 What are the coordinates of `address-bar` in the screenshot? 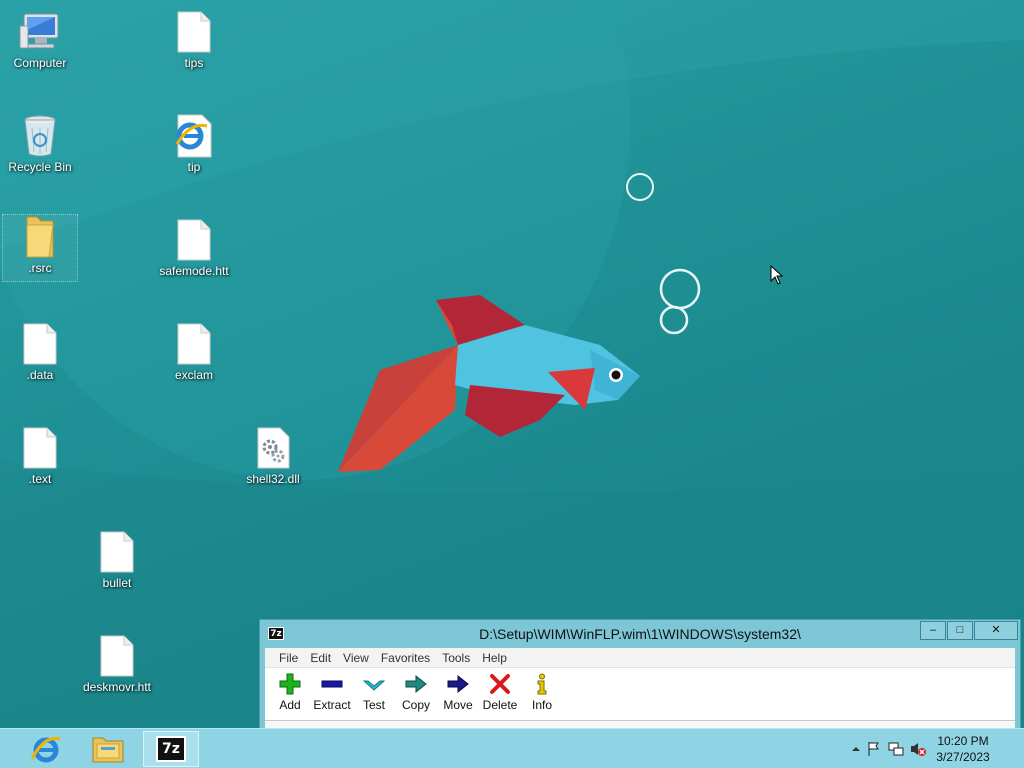 It's located at (640, 724).